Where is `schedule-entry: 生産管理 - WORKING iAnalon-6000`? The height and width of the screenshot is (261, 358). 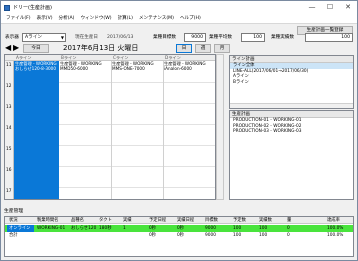
schedule-entry: 生産管理 - WORKING iAnalon-6000 is located at coordinates (189, 66).